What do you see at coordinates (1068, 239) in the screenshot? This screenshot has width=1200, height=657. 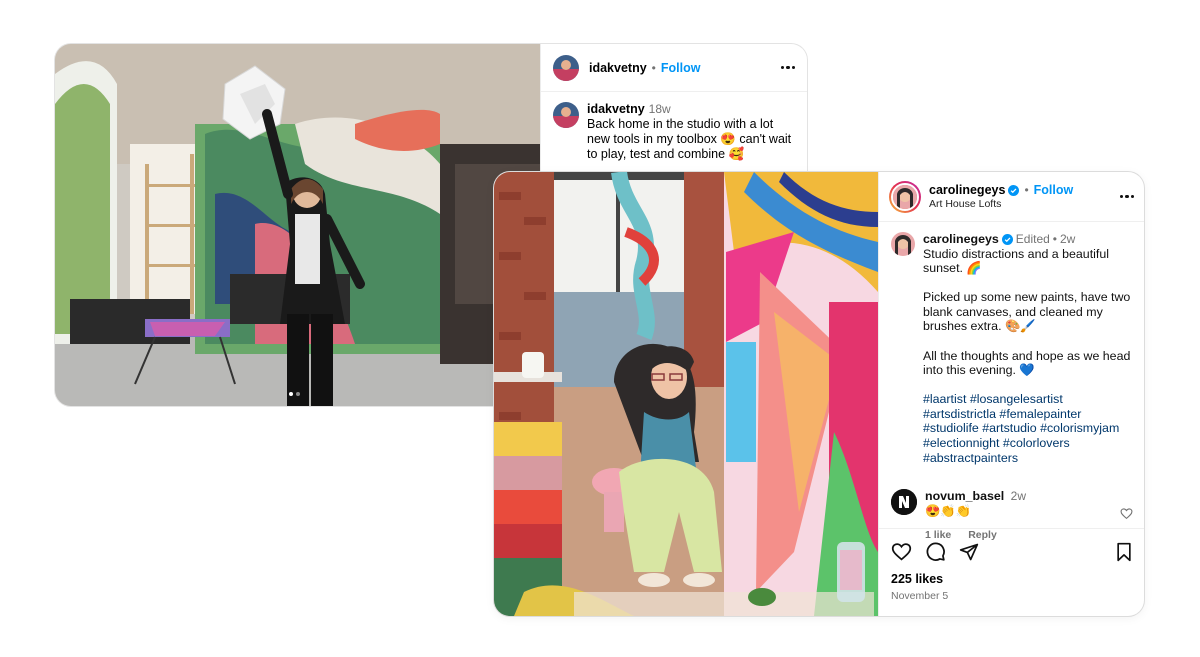 I see `caption-time: 2w` at bounding box center [1068, 239].